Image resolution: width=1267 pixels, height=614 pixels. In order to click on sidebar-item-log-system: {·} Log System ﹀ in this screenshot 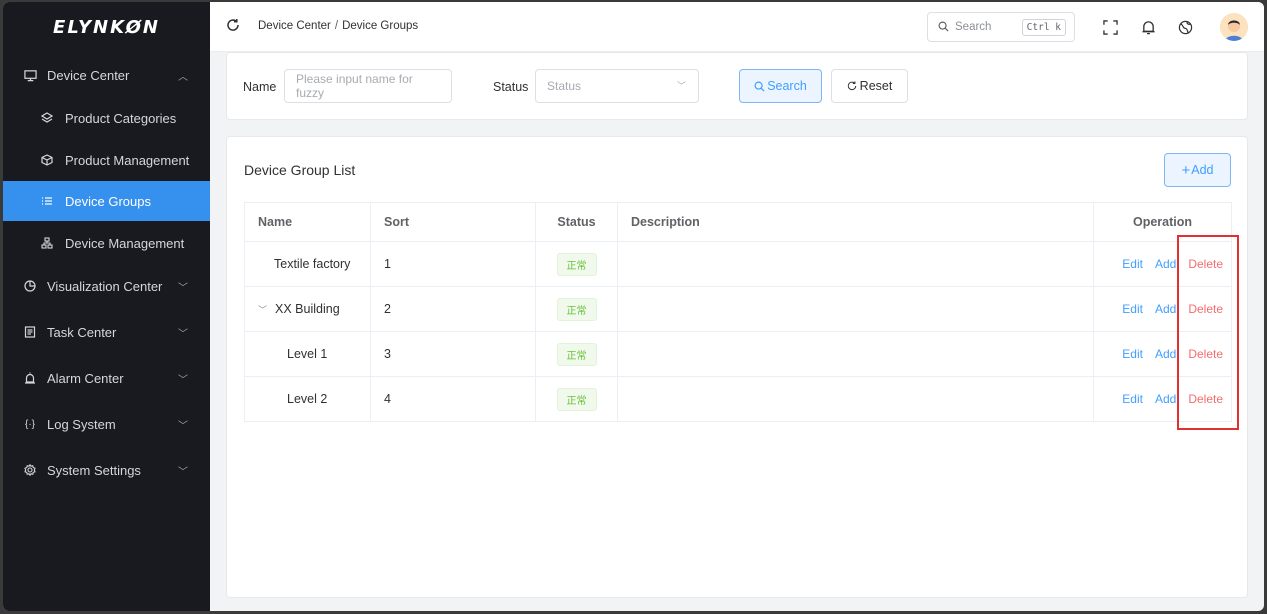, I will do `click(106, 424)`.